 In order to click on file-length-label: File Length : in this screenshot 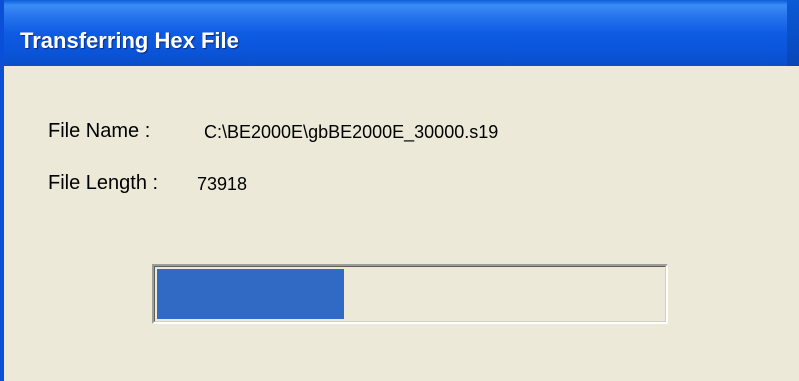, I will do `click(103, 183)`.